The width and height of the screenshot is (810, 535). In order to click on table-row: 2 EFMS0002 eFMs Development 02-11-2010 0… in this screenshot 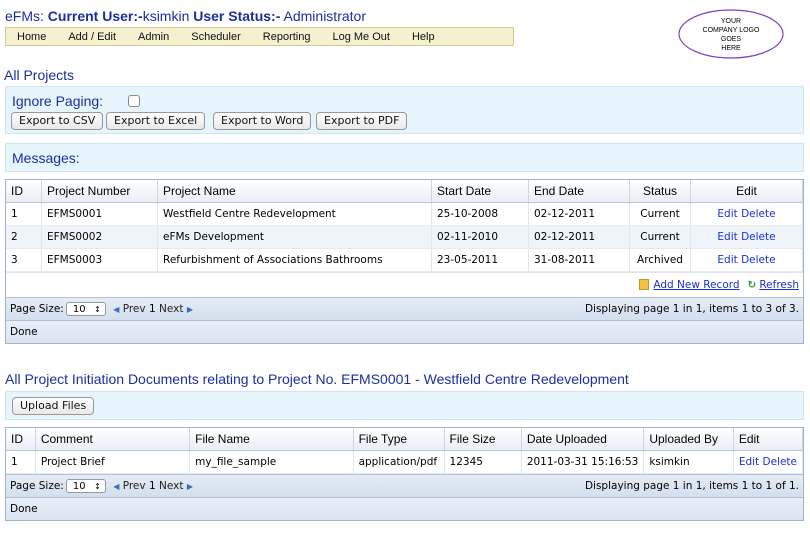, I will do `click(404, 237)`.